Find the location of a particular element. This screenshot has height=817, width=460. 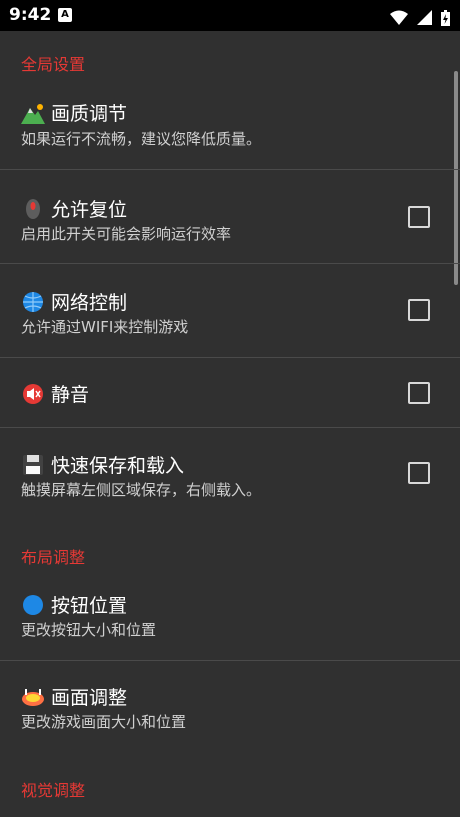

muted-speaker-icon is located at coordinates (33, 394).